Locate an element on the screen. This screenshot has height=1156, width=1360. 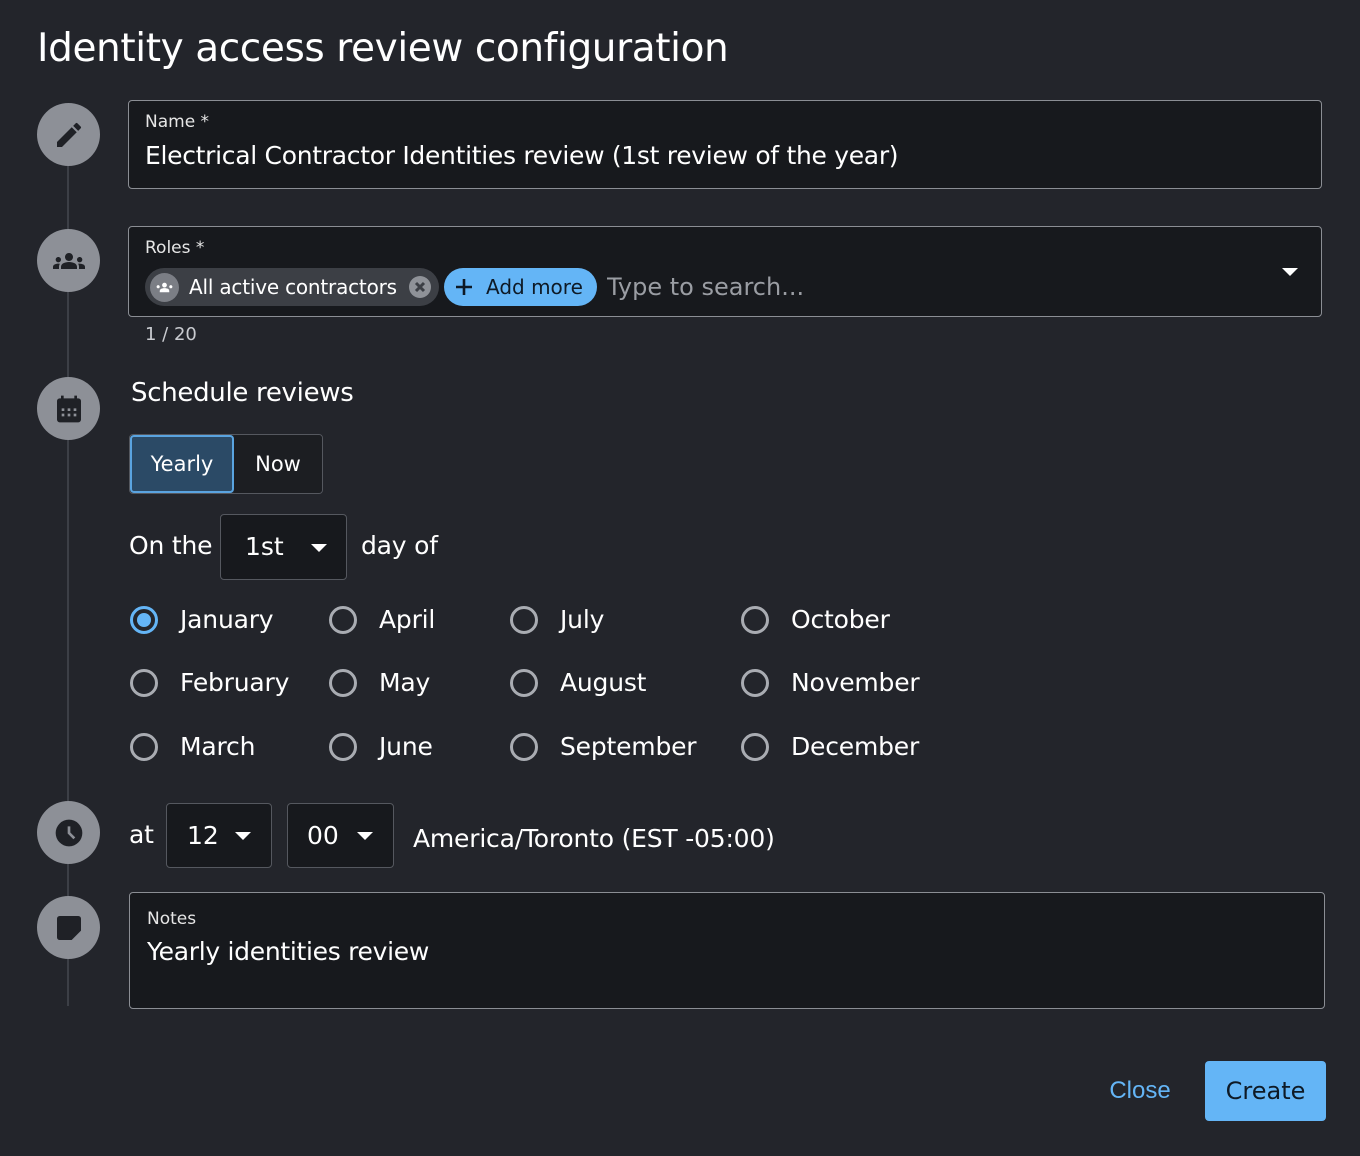
month-radio-june: June is located at coordinates (381, 746).